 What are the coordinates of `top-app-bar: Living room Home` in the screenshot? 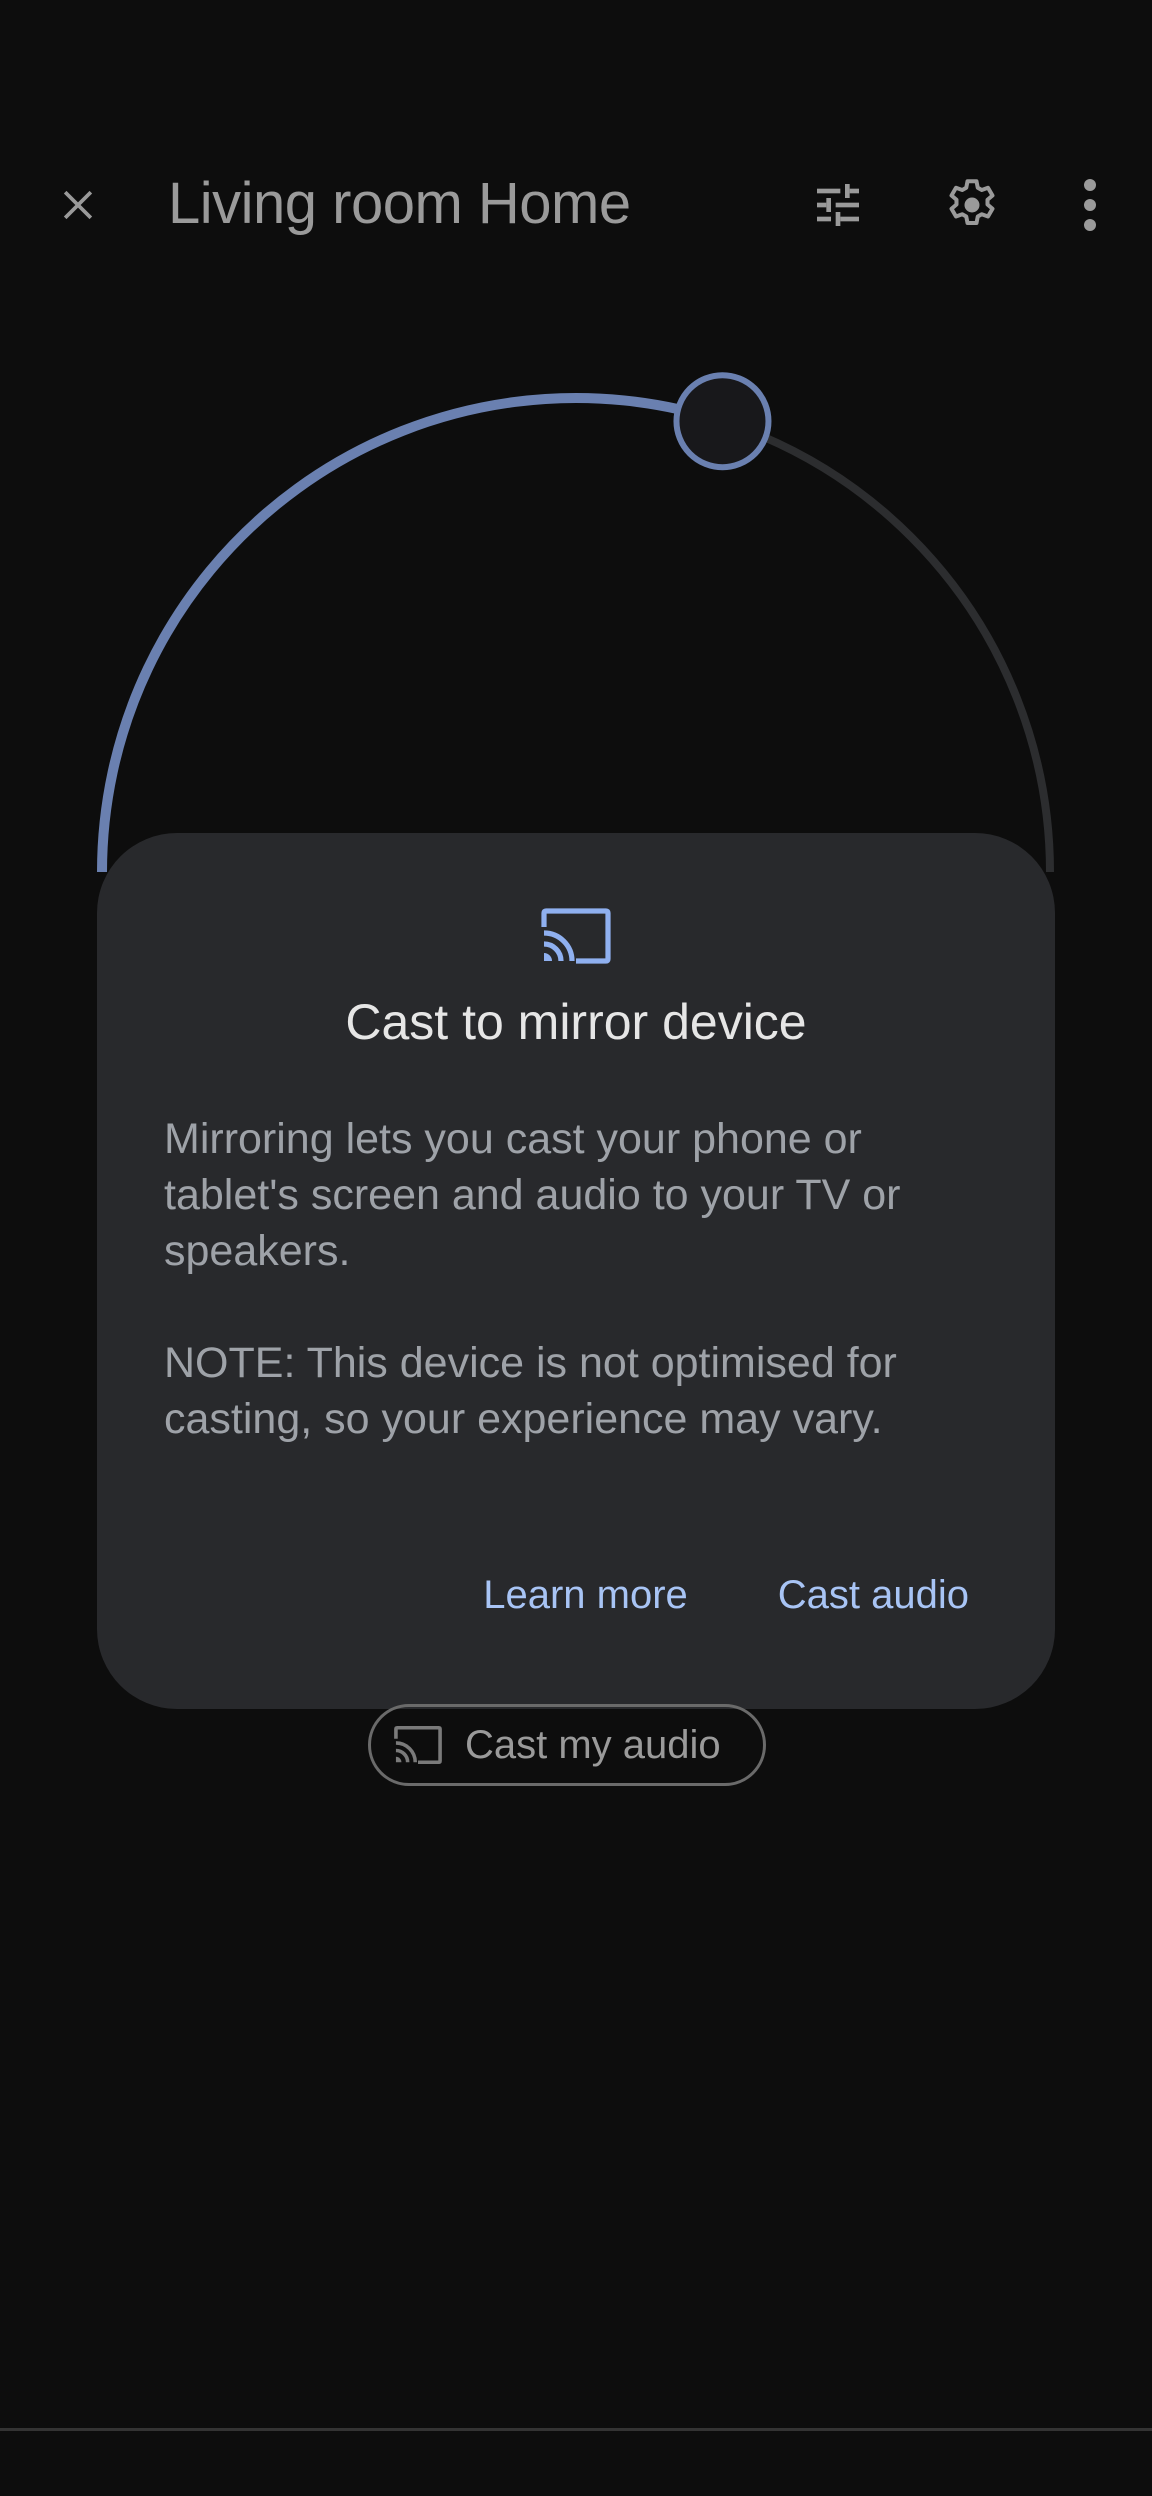 It's located at (576, 205).